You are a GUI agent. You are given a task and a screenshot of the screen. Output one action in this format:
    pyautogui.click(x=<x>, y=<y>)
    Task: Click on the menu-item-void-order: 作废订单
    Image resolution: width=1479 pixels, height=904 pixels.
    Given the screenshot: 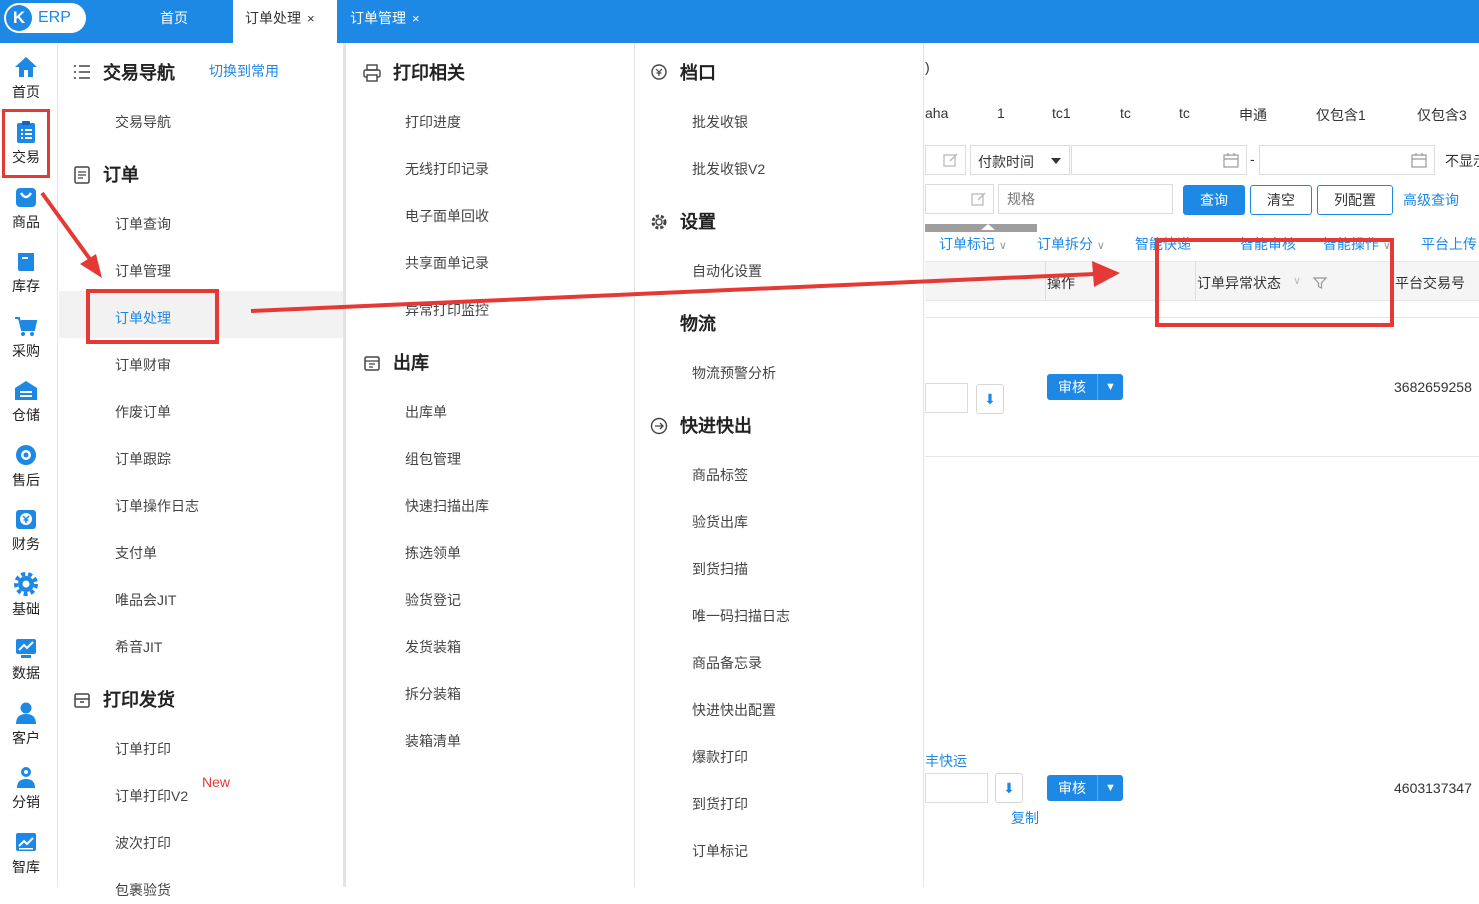 What is the action you would take?
    pyautogui.click(x=220, y=412)
    